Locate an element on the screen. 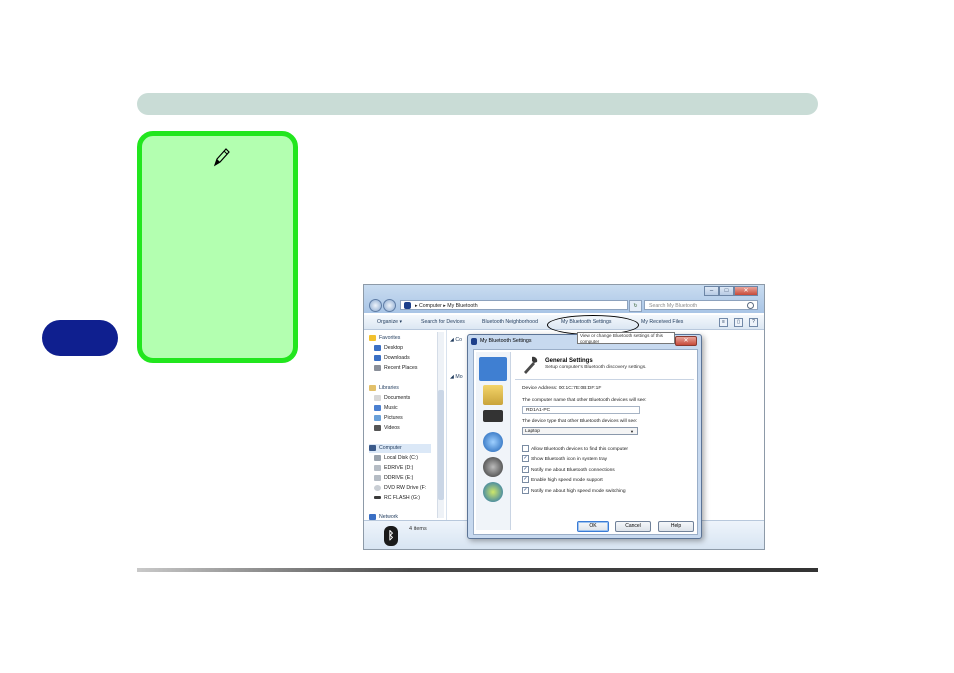  library-icon is located at coordinates (372, 387).